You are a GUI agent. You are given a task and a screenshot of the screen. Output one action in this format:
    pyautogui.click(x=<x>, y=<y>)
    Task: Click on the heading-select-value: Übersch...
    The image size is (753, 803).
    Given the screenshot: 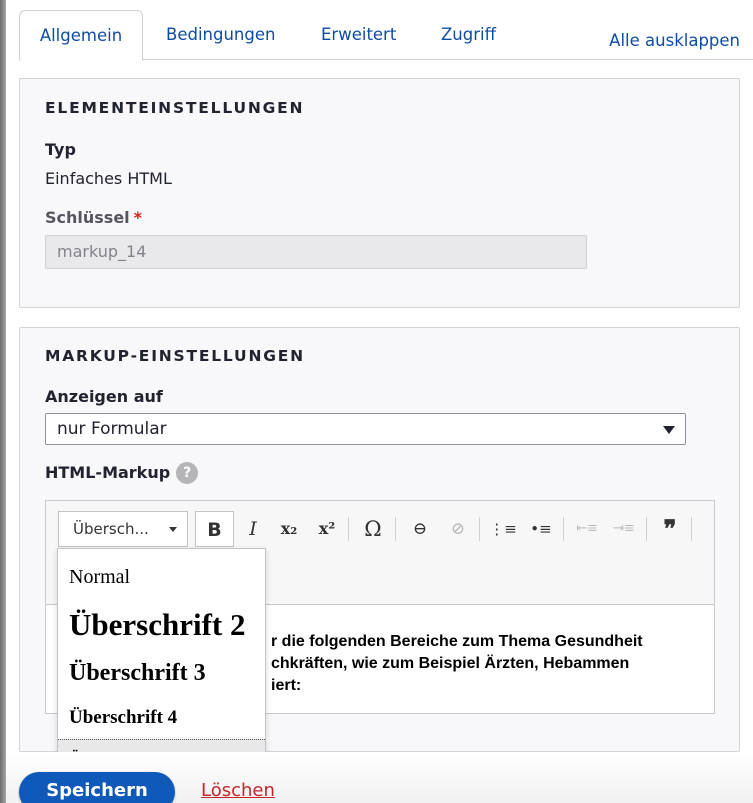 What is the action you would take?
    pyautogui.click(x=111, y=529)
    